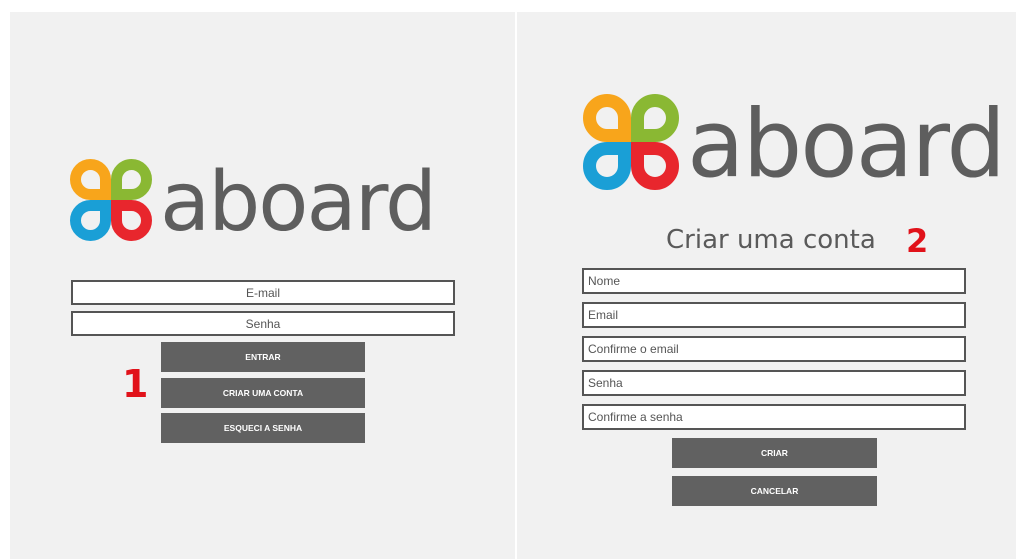 The image size is (1016, 559). Describe the element at coordinates (774, 417) in the screenshot. I see `confirm-password-field` at that location.